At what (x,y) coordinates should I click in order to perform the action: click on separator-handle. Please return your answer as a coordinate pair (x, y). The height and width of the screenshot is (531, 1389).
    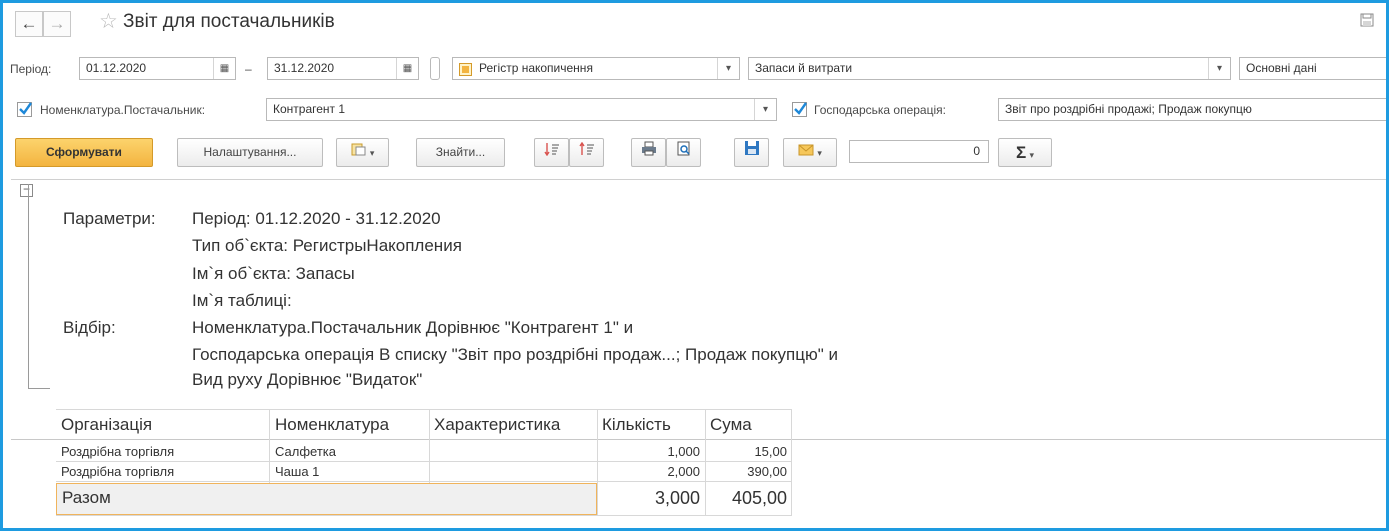
    Looking at the image, I should click on (435, 68).